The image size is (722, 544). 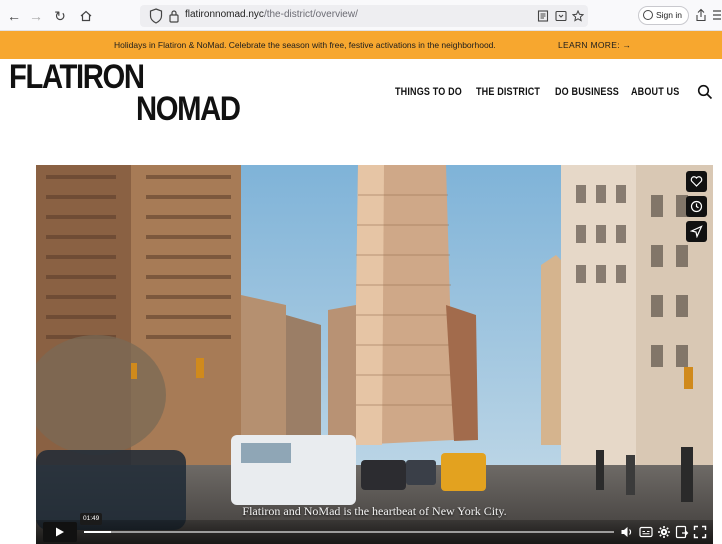 What do you see at coordinates (174, 16) in the screenshot?
I see `lock-icon` at bounding box center [174, 16].